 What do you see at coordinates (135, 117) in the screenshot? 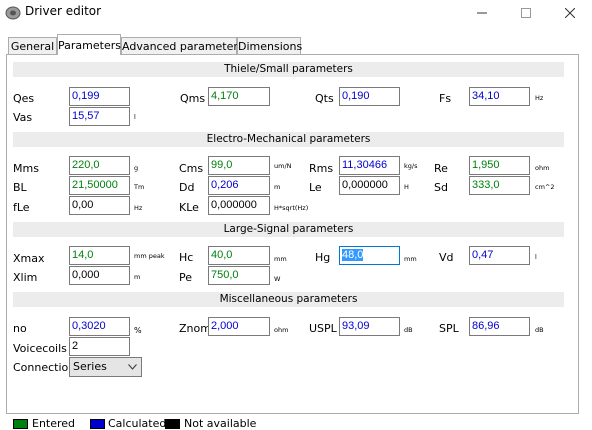
I see `vas-unit: l` at bounding box center [135, 117].